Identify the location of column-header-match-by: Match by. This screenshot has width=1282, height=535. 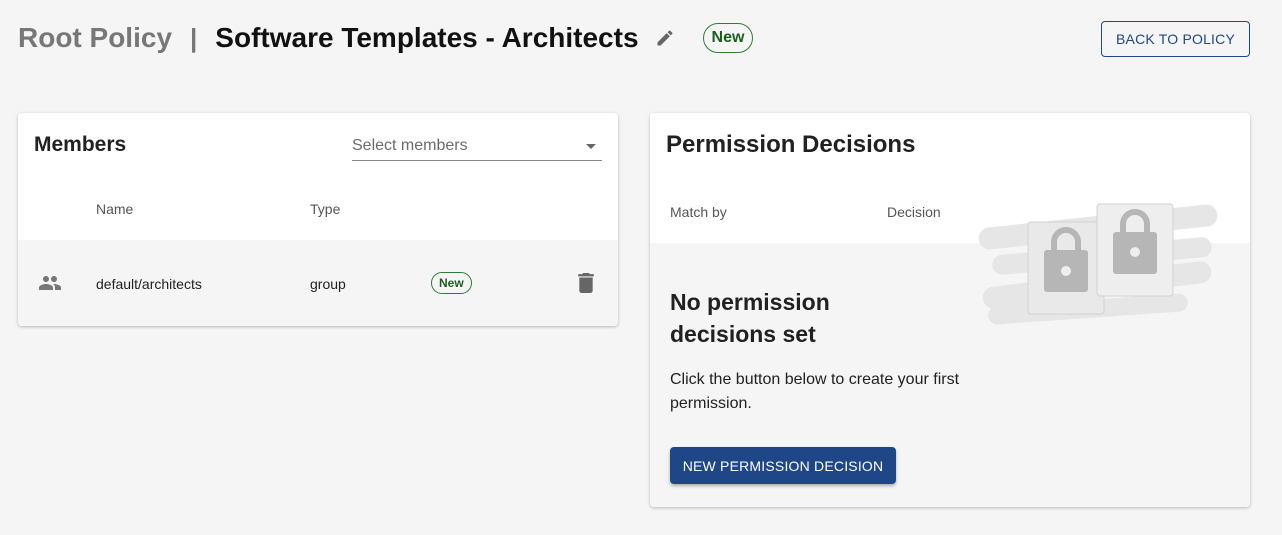
(698, 212).